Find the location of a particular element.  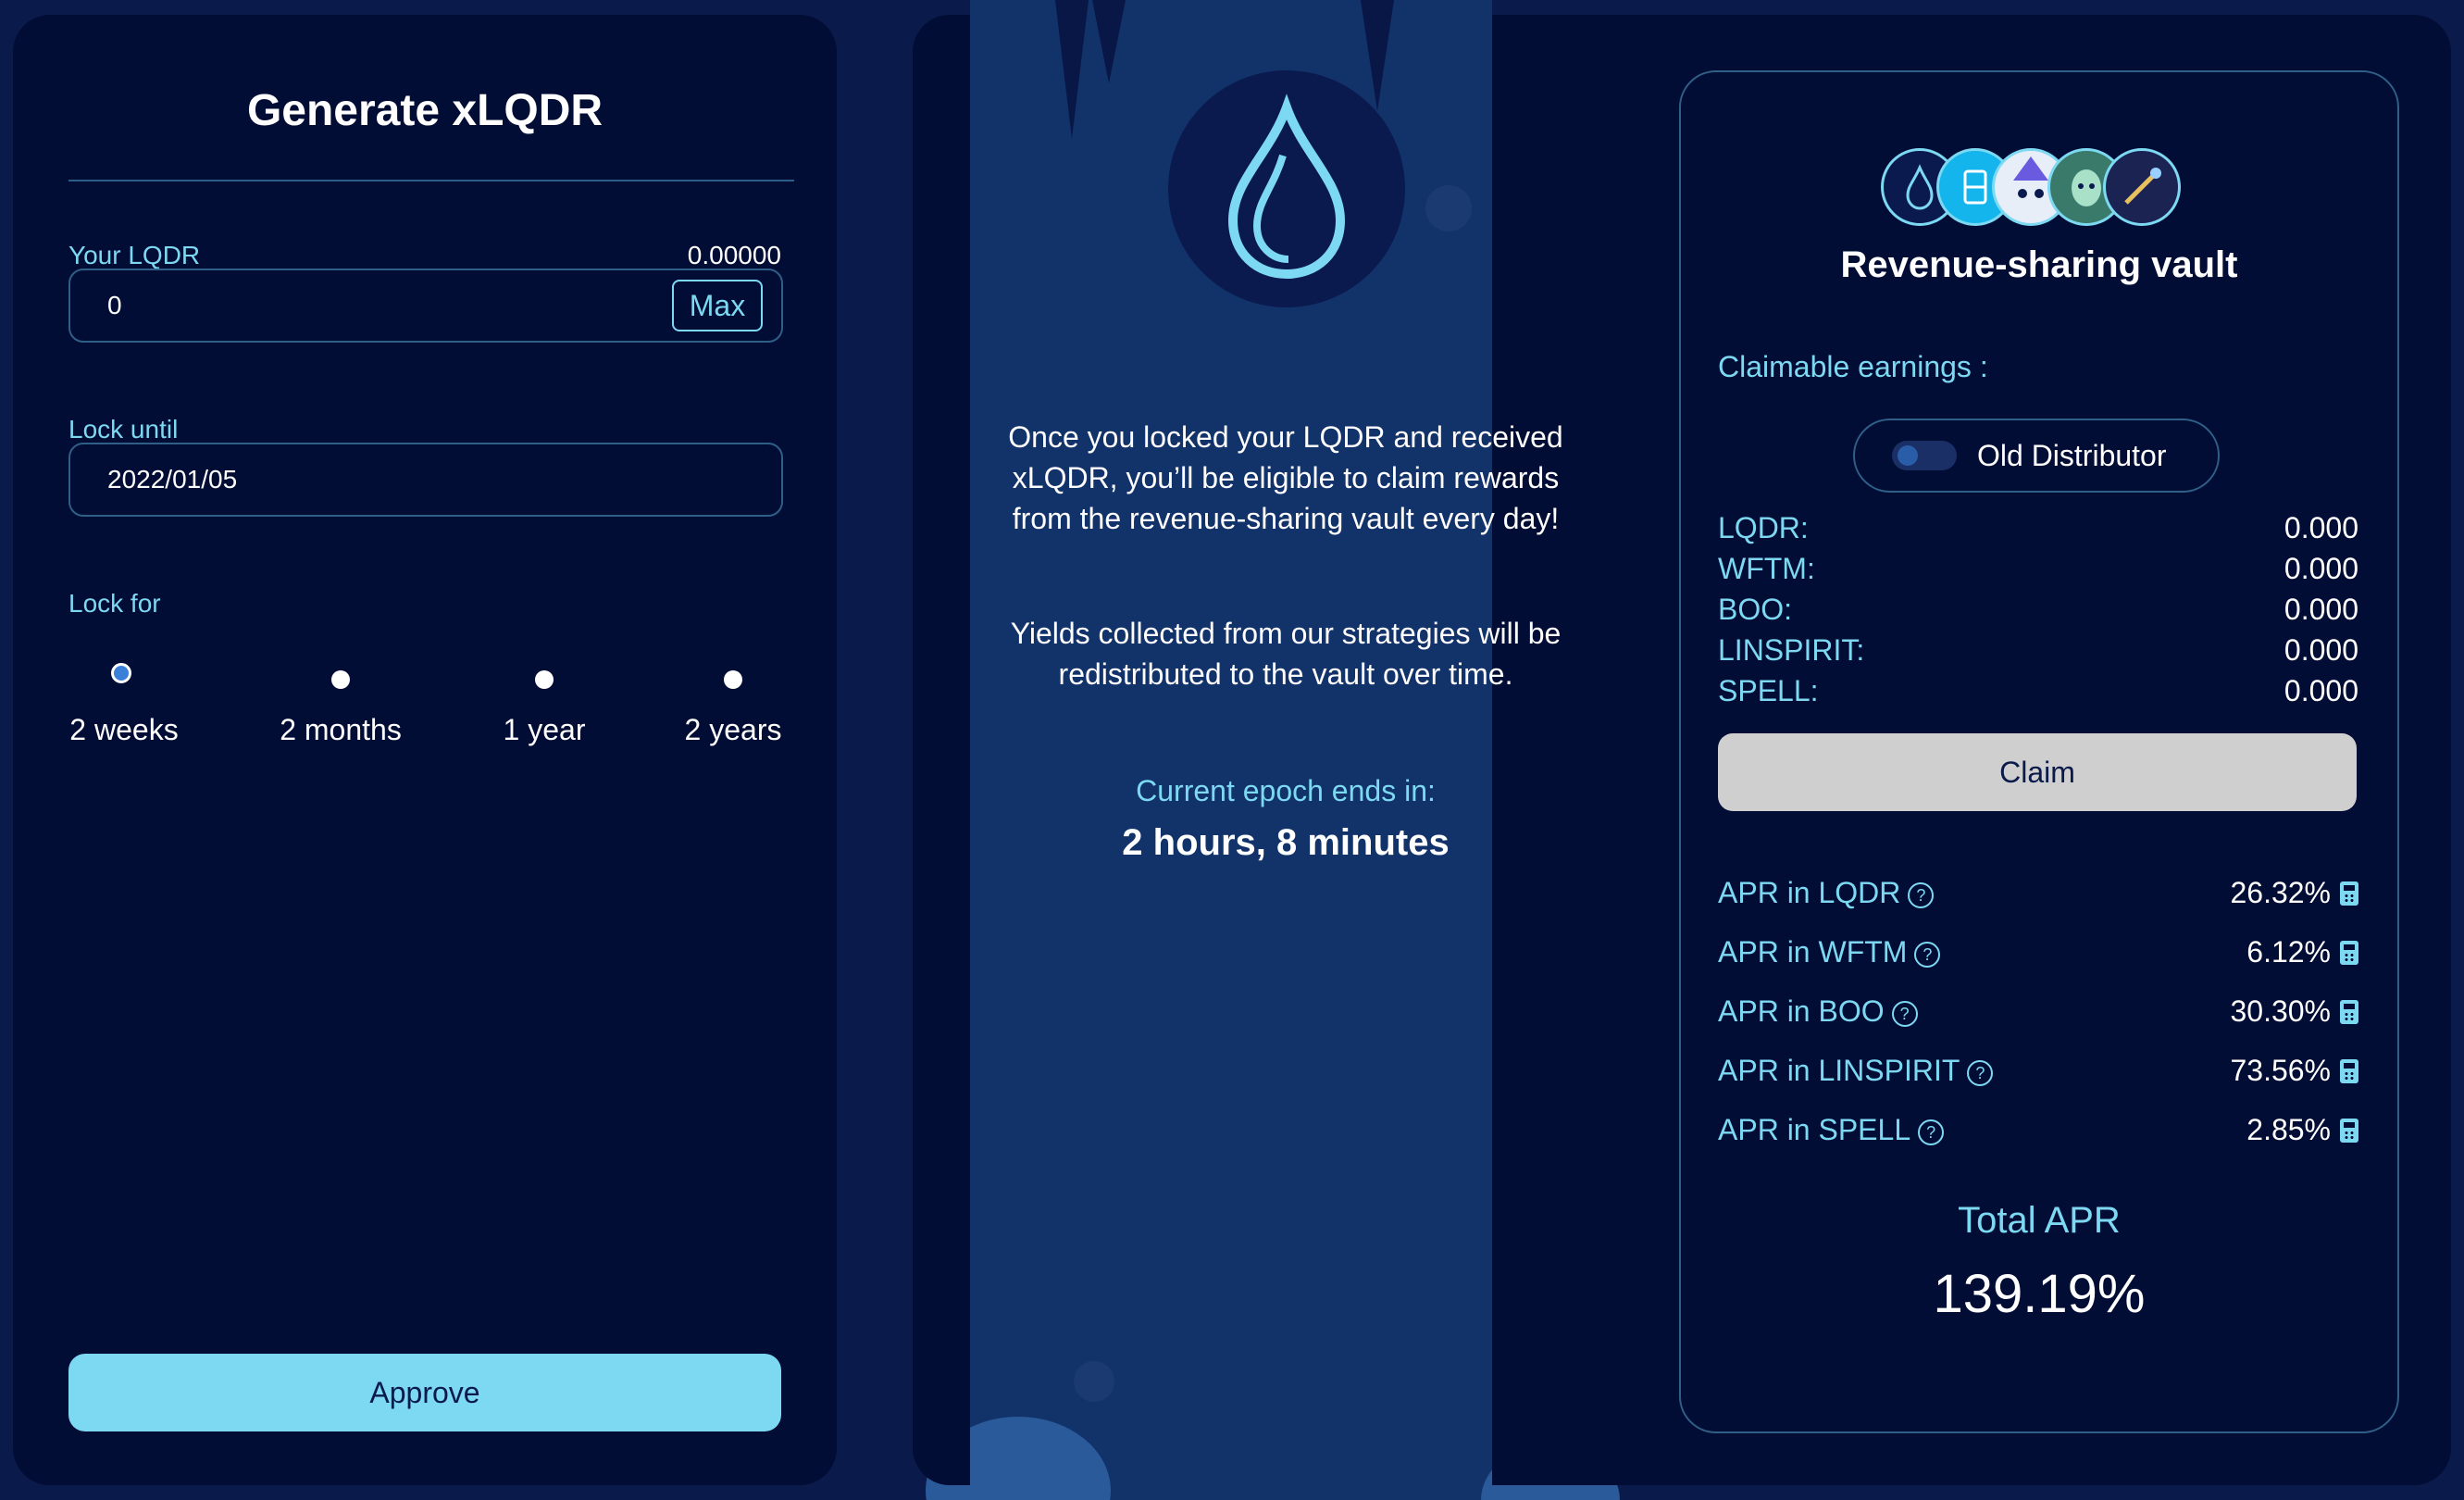

earning-row: WFTM: 0.000 is located at coordinates (2038, 573).